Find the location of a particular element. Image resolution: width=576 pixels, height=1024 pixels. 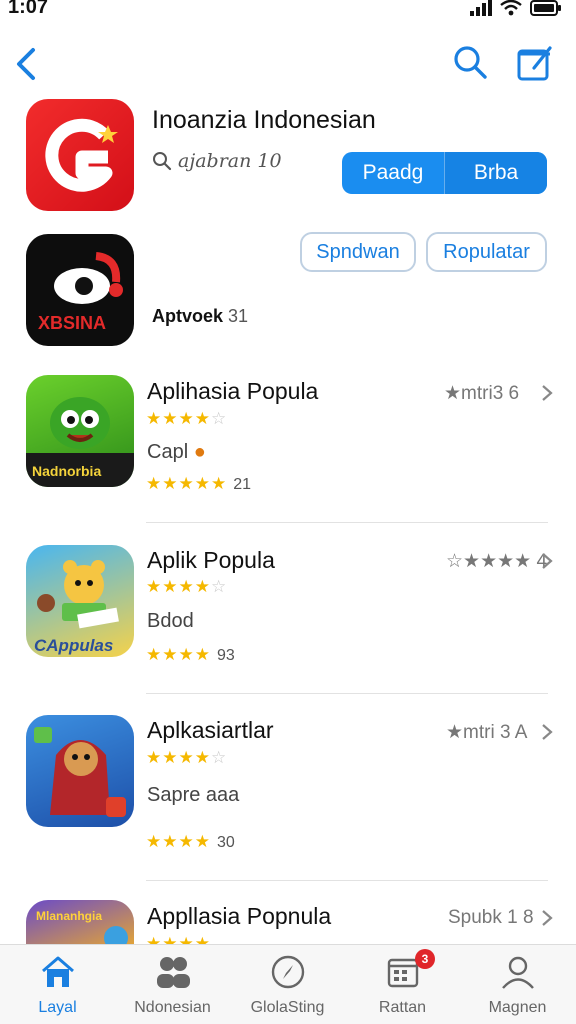

tab-magnen: Magnen is located at coordinates (517, 984).